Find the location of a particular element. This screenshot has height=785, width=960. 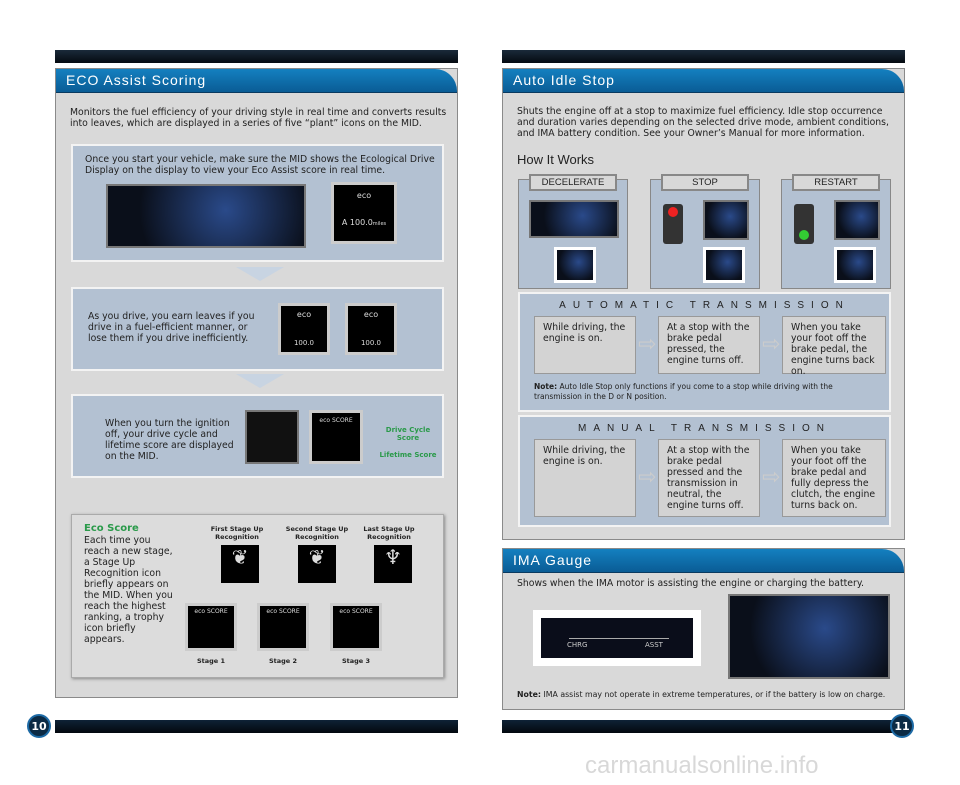

automatic-transmission-title: AUTOMATIC TRANSMISSION is located at coordinates (704, 305).